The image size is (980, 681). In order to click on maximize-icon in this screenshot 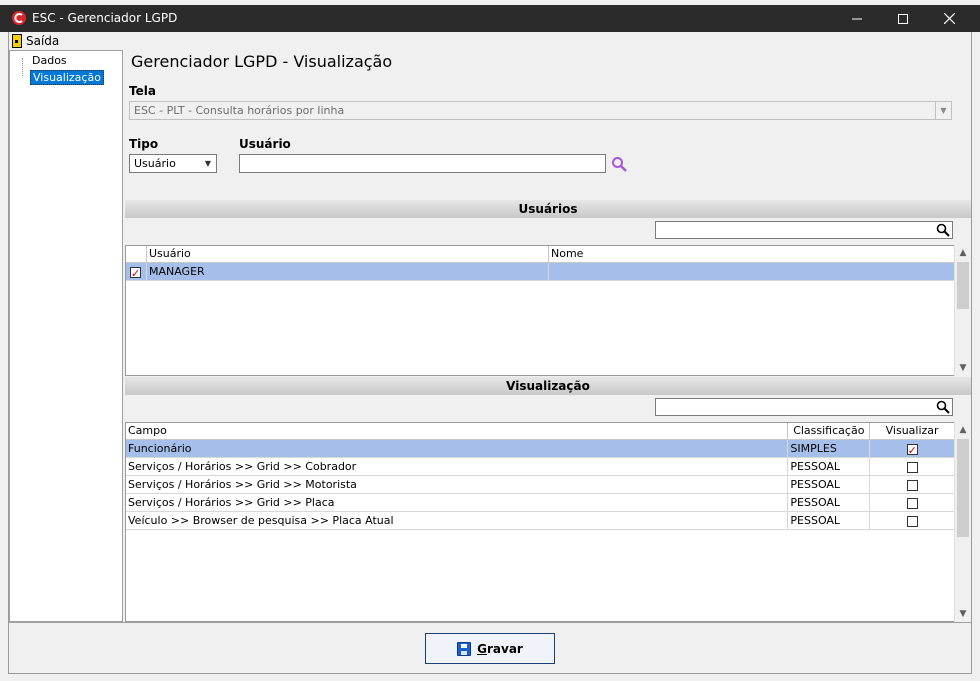, I will do `click(903, 18)`.